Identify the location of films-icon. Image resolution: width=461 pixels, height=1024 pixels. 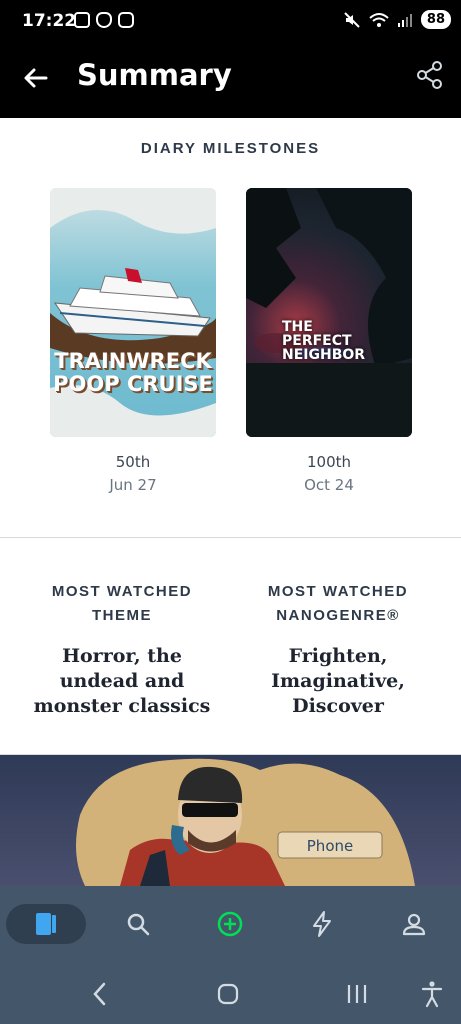
(46, 924).